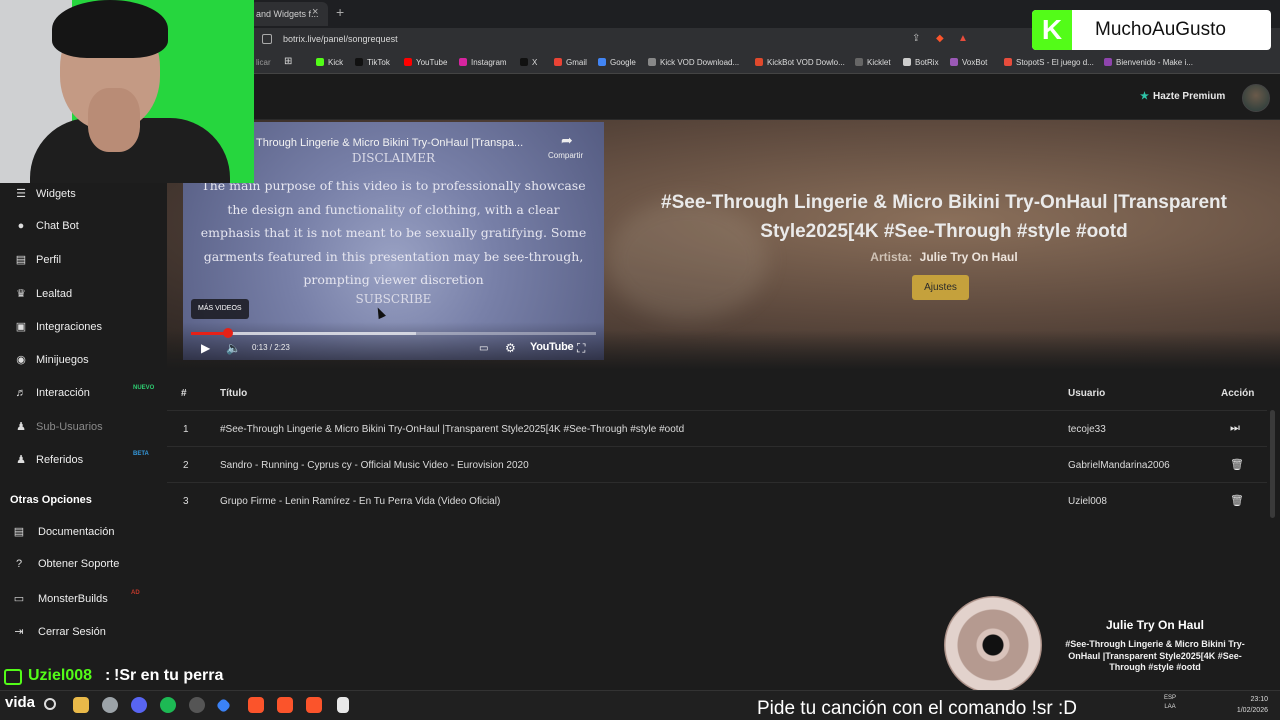 The image size is (1280, 720). I want to click on artist-name: Julie Try On Haul, so click(968, 257).